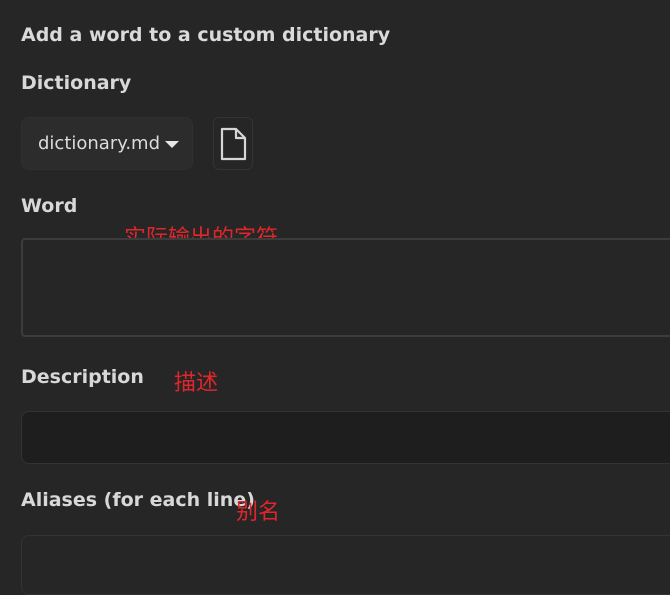 This screenshot has width=670, height=595. What do you see at coordinates (49, 206) in the screenshot?
I see `word-label: Word` at bounding box center [49, 206].